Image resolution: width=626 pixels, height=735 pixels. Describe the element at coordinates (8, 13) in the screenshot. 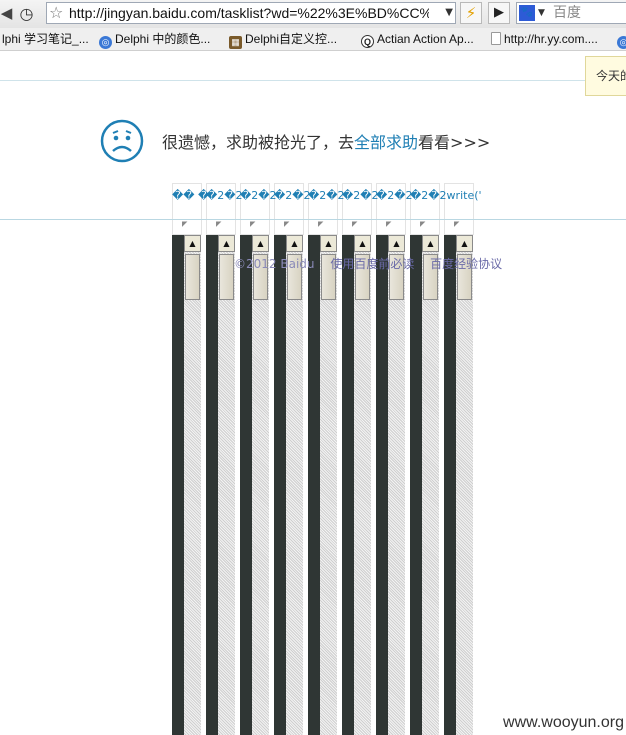

I see `back-icon: ◀` at that location.